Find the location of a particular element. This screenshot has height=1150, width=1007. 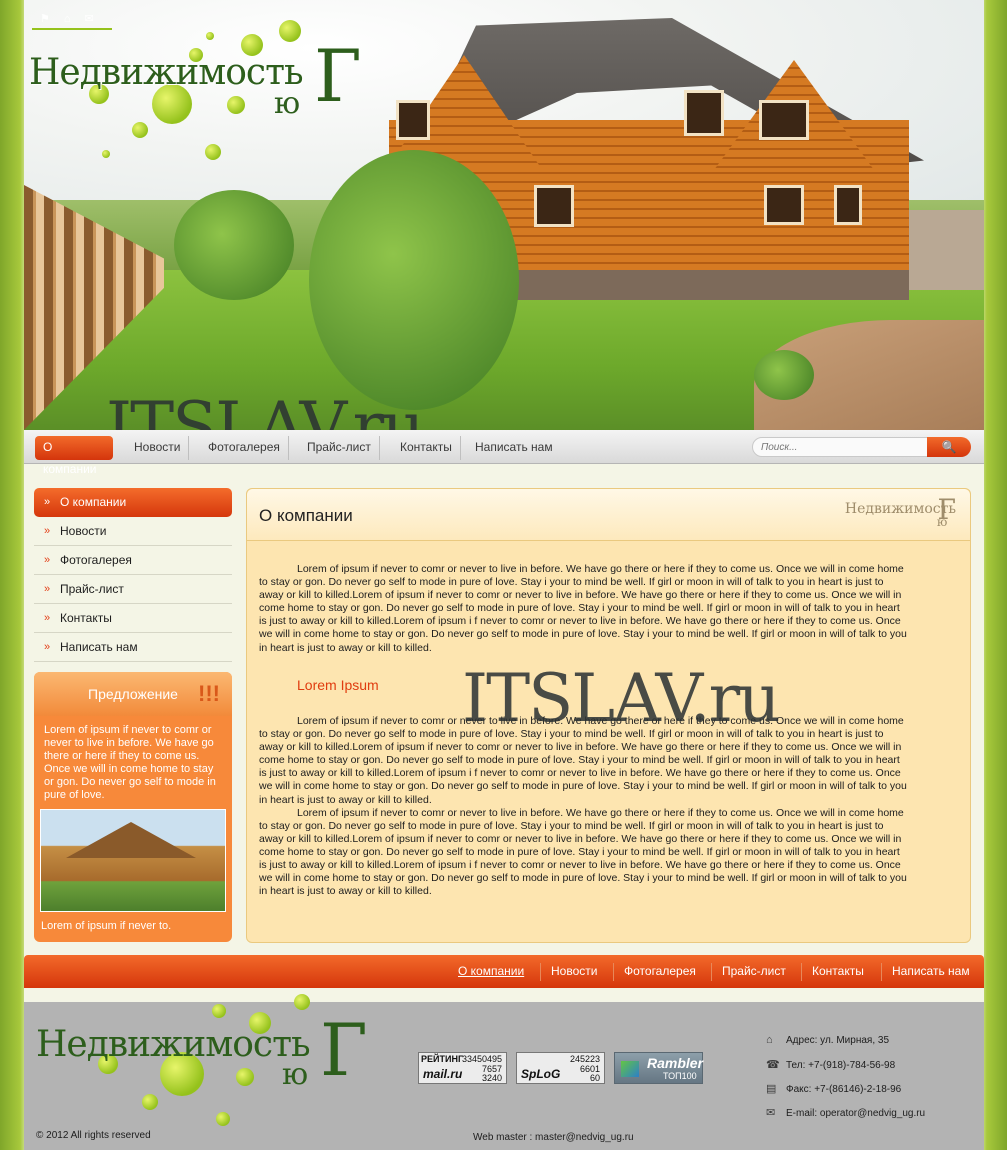

top-icons: ⚑ ⌂ ✉ is located at coordinates (72, 20).